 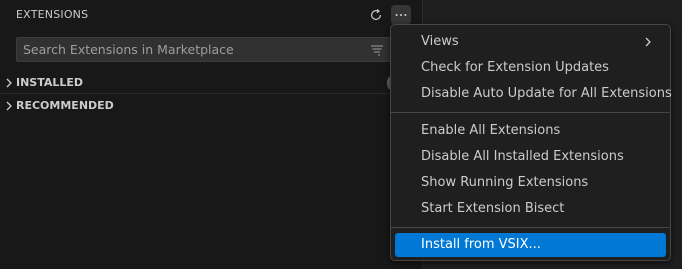 What do you see at coordinates (50, 82) in the screenshot?
I see `section-installed-label: INSTALLED` at bounding box center [50, 82].